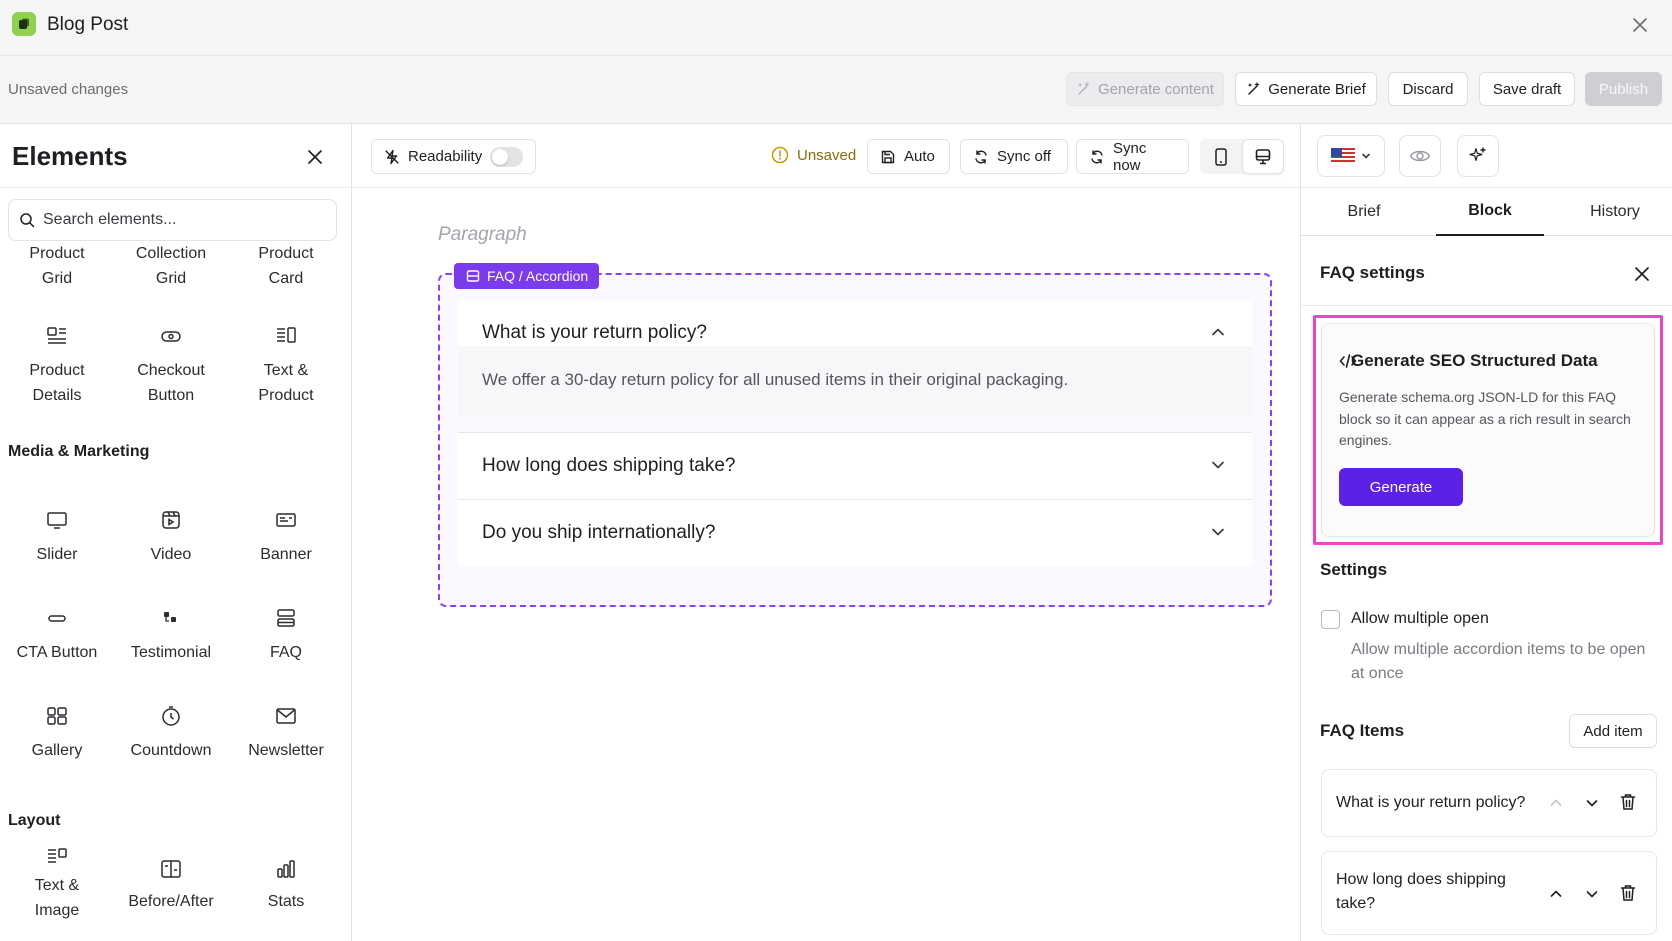 This screenshot has height=941, width=1672. I want to click on faq-item-2: How long does shipping take?, so click(855, 466).